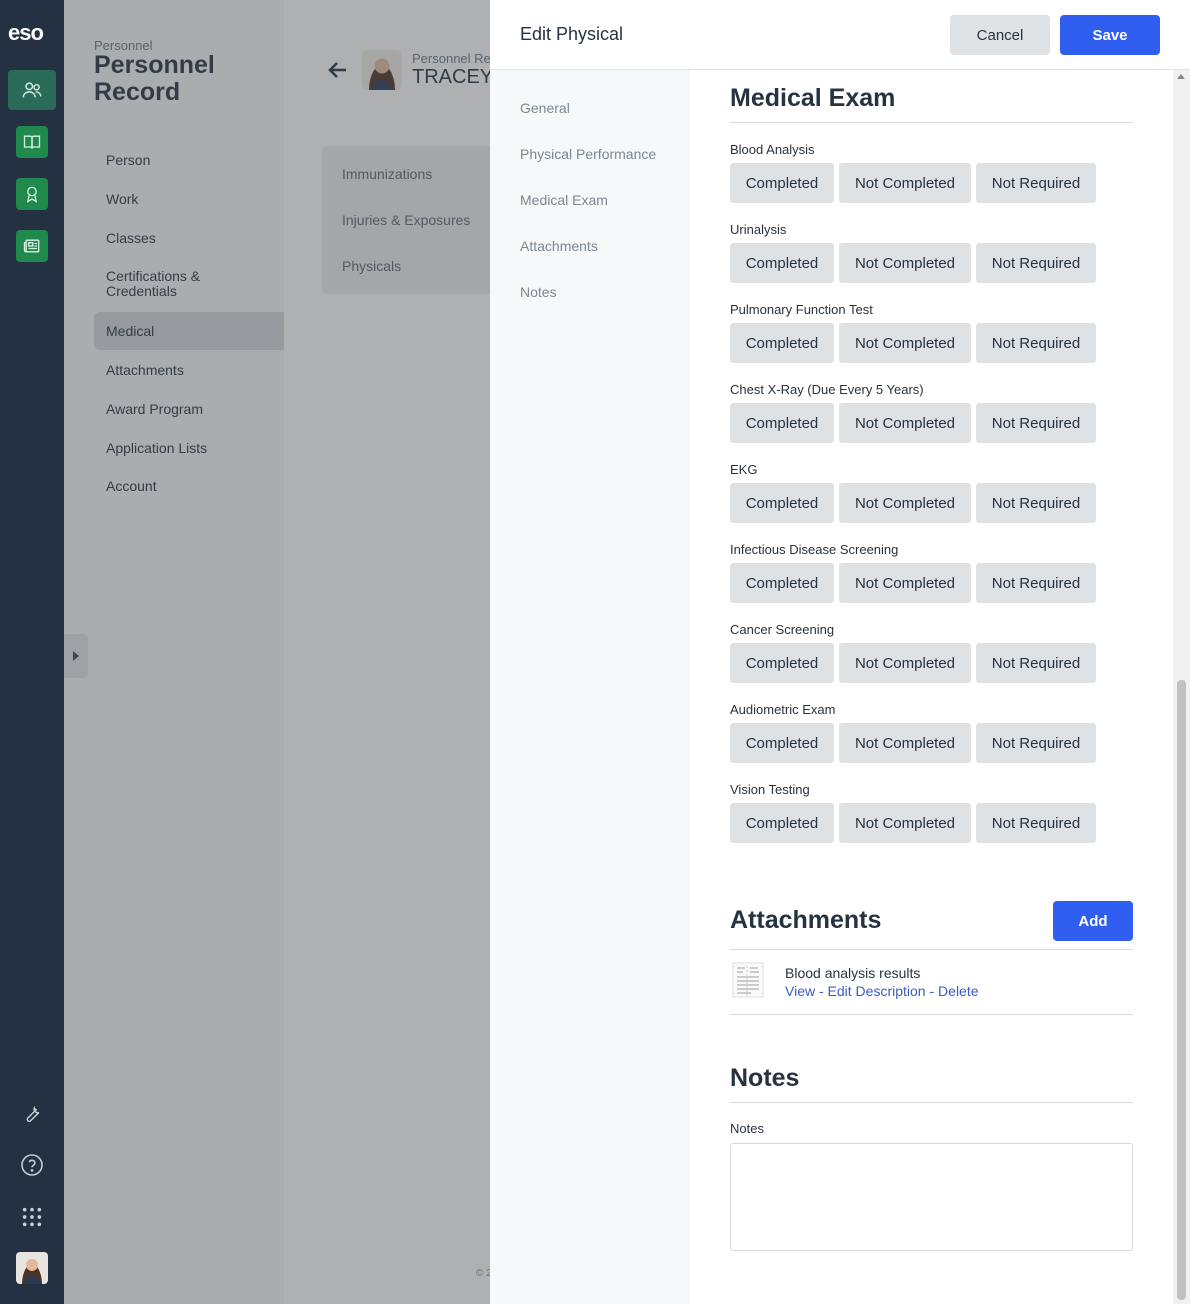 Image resolution: width=1190 pixels, height=1304 pixels. I want to click on exam-field-label: Infectious Disease Screening, so click(814, 549).